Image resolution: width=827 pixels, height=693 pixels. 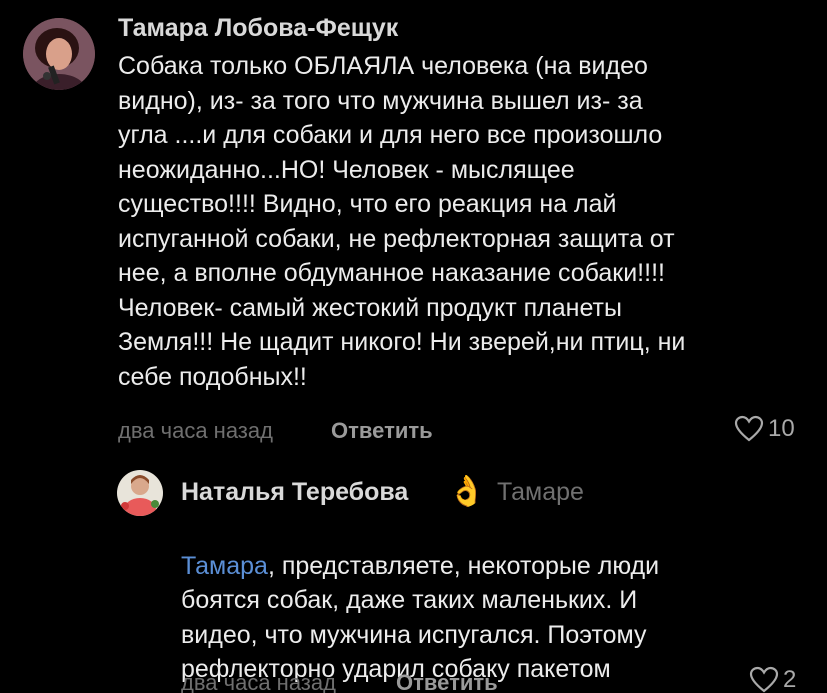 I want to click on like-button: 2, so click(x=772, y=679).